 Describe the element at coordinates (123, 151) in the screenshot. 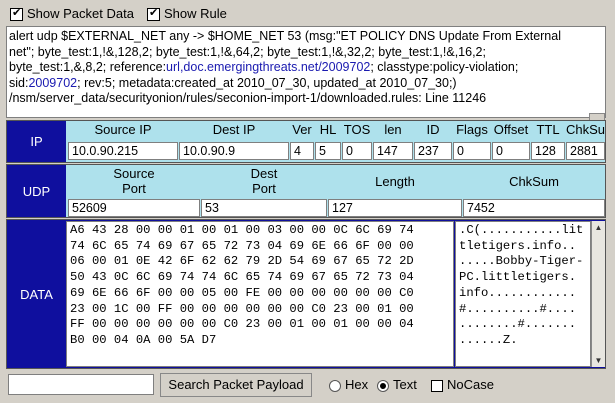

I see `ip-source-ip-field: 10.0.90.215` at that location.